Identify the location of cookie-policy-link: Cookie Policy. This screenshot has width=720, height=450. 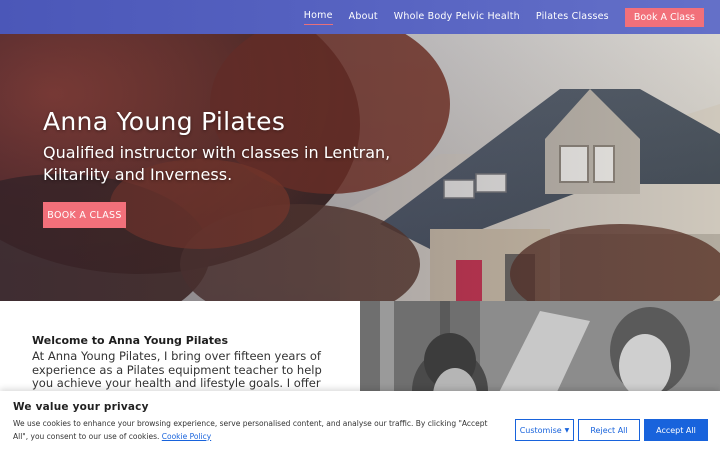
(186, 436).